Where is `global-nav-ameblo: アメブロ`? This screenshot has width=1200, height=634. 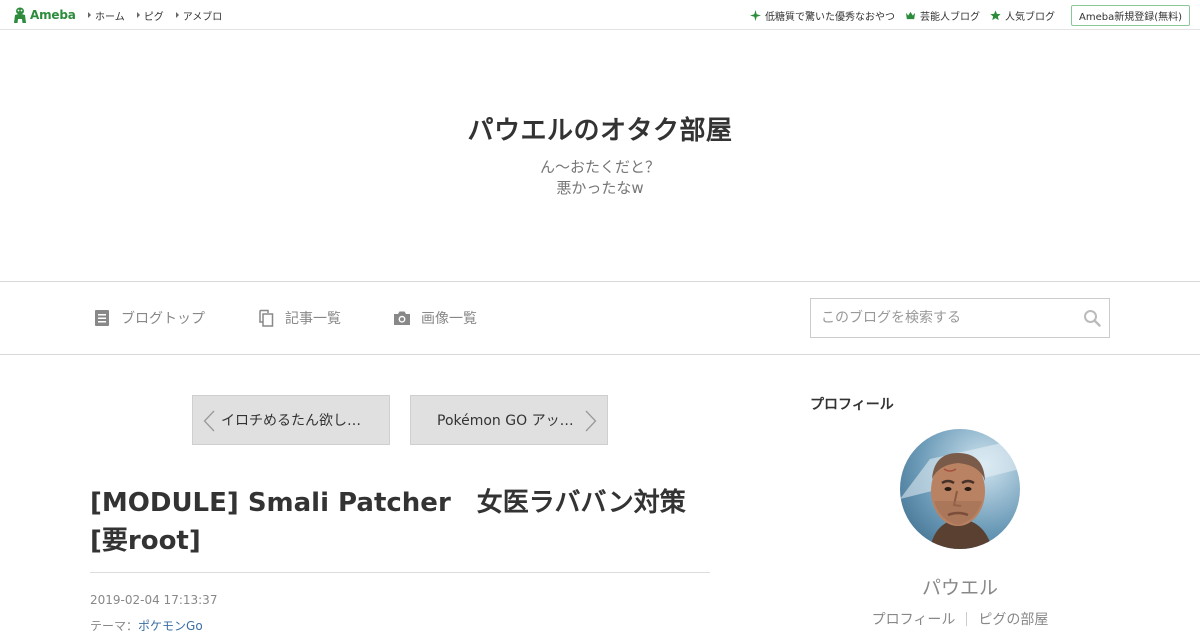
global-nav-ameblo: アメブロ is located at coordinates (199, 15).